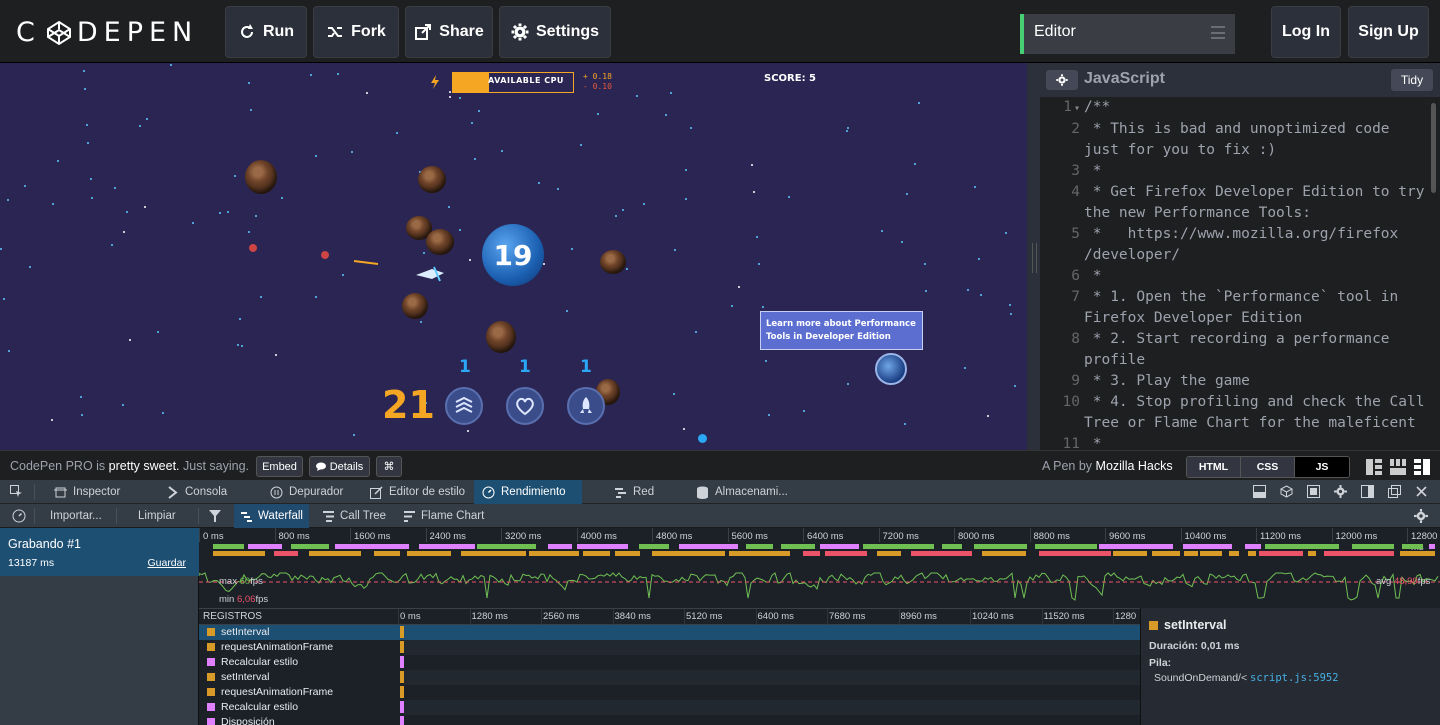 The height and width of the screenshot is (725, 1440). What do you see at coordinates (1240, 234) in the screenshot?
I see `code-line: 5 * https://www.mozilla.org/firefox` at bounding box center [1240, 234].